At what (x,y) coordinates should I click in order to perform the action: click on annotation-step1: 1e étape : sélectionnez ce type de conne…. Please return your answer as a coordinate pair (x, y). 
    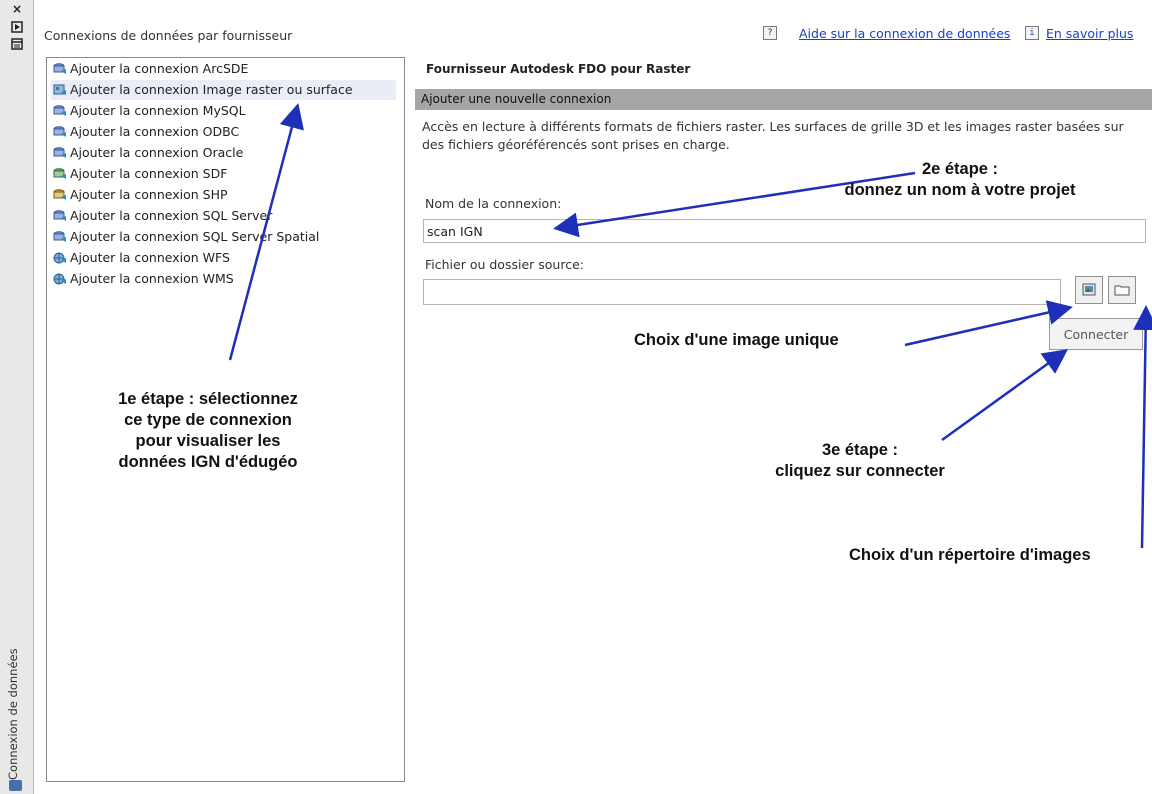
    Looking at the image, I should click on (208, 430).